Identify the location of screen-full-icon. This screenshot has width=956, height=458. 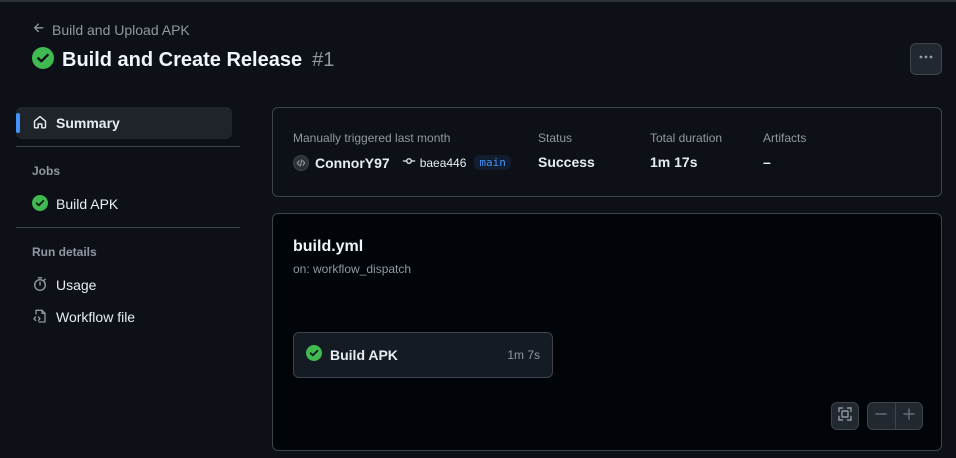
(845, 416).